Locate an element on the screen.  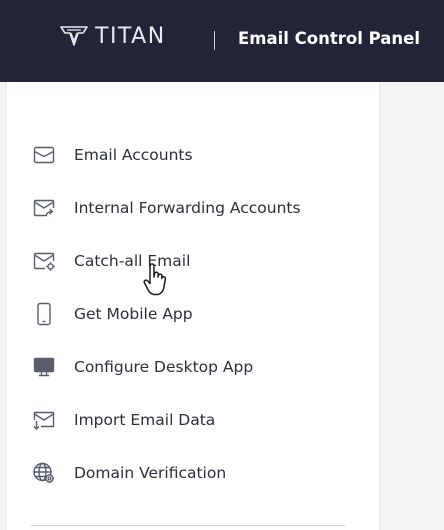
sidebar-item-configure-desktop-app: Configure Desktop App is located at coordinates (193, 367).